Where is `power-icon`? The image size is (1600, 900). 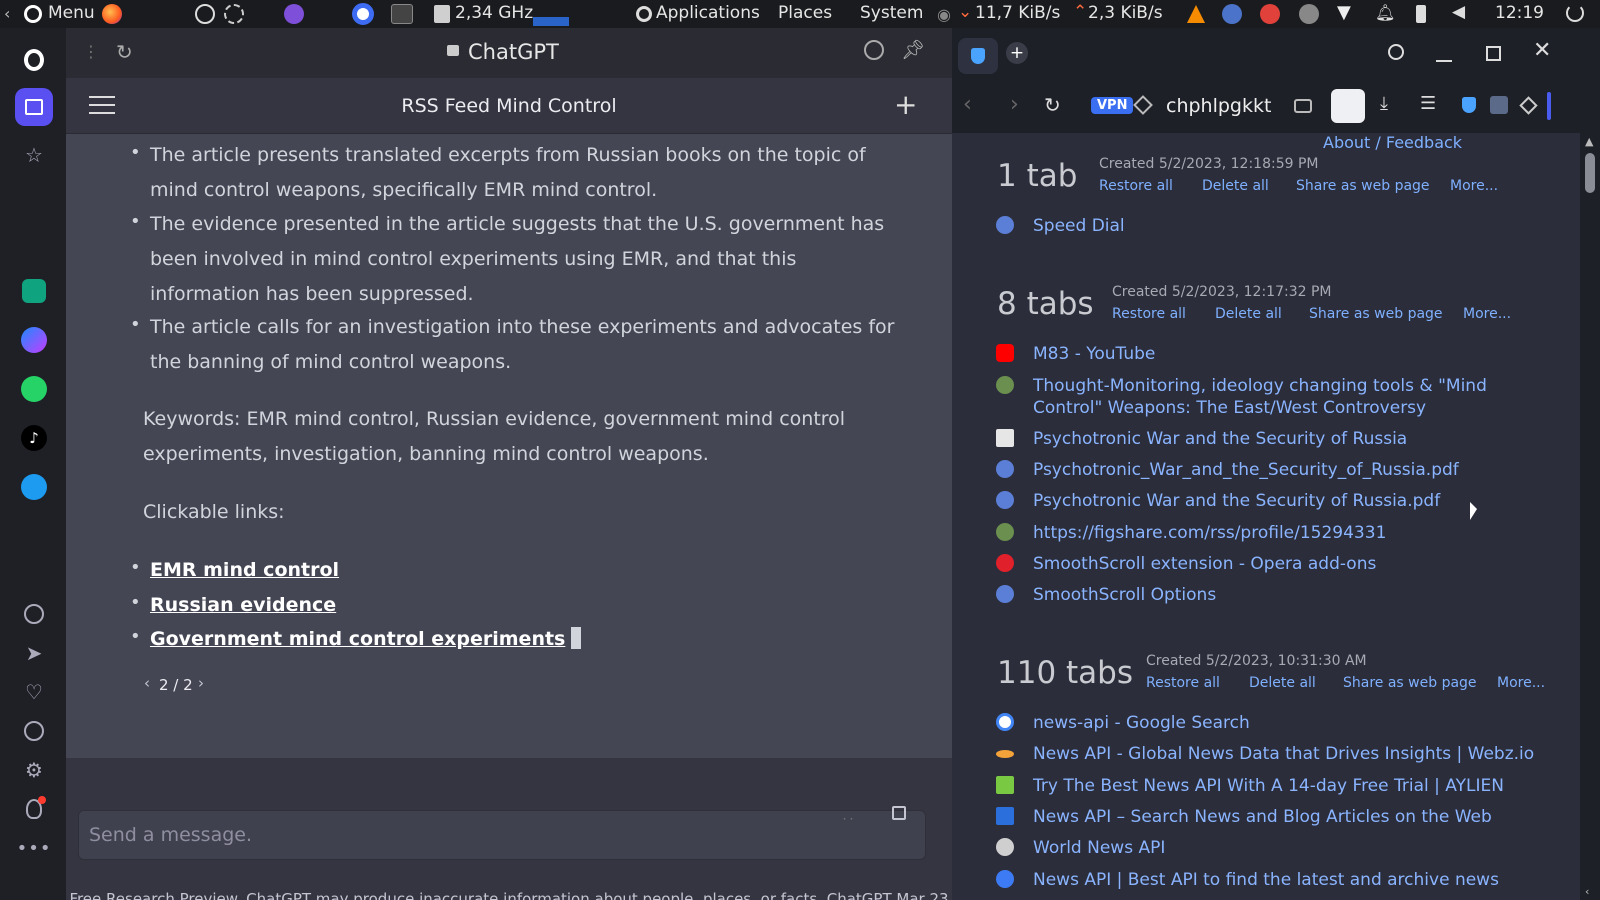 power-icon is located at coordinates (1575, 13).